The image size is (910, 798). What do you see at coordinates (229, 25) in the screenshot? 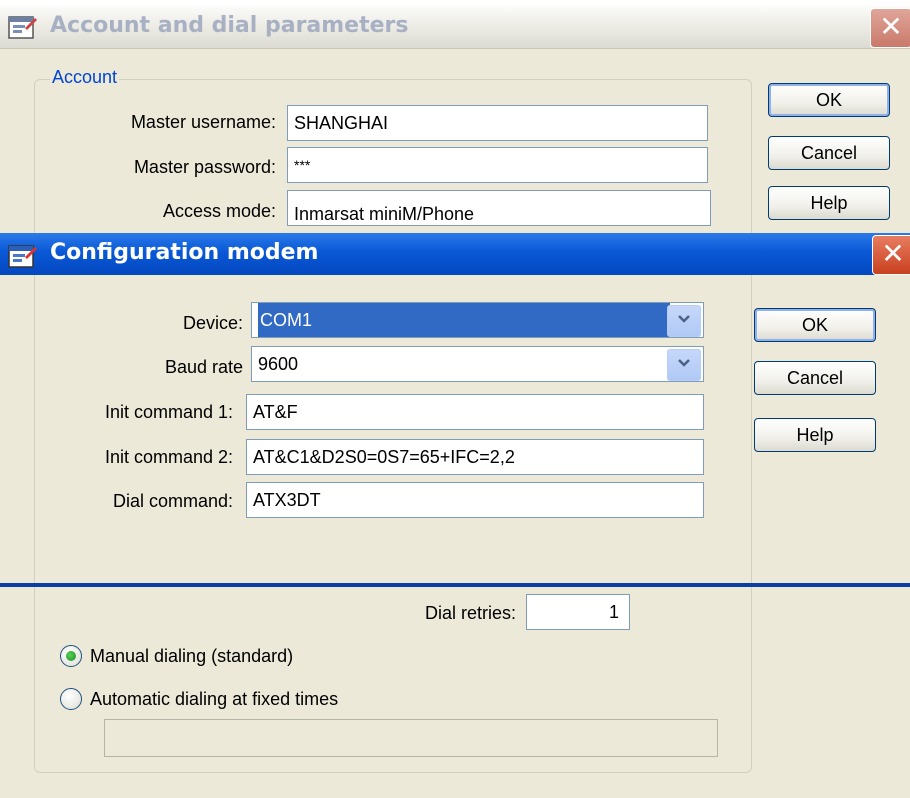
I see `account-dialog-title: Account and dial parameters` at bounding box center [229, 25].